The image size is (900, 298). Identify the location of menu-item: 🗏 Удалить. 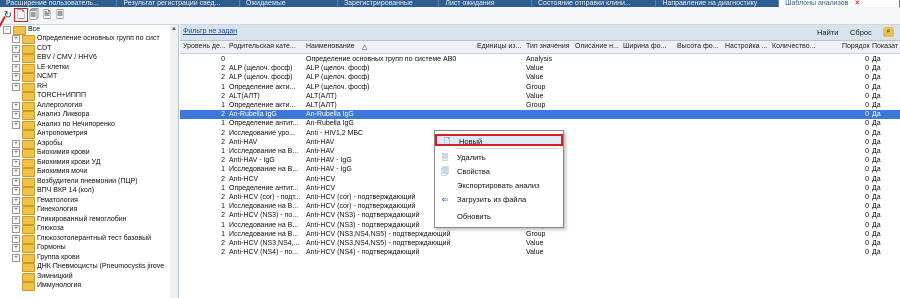
(499, 158).